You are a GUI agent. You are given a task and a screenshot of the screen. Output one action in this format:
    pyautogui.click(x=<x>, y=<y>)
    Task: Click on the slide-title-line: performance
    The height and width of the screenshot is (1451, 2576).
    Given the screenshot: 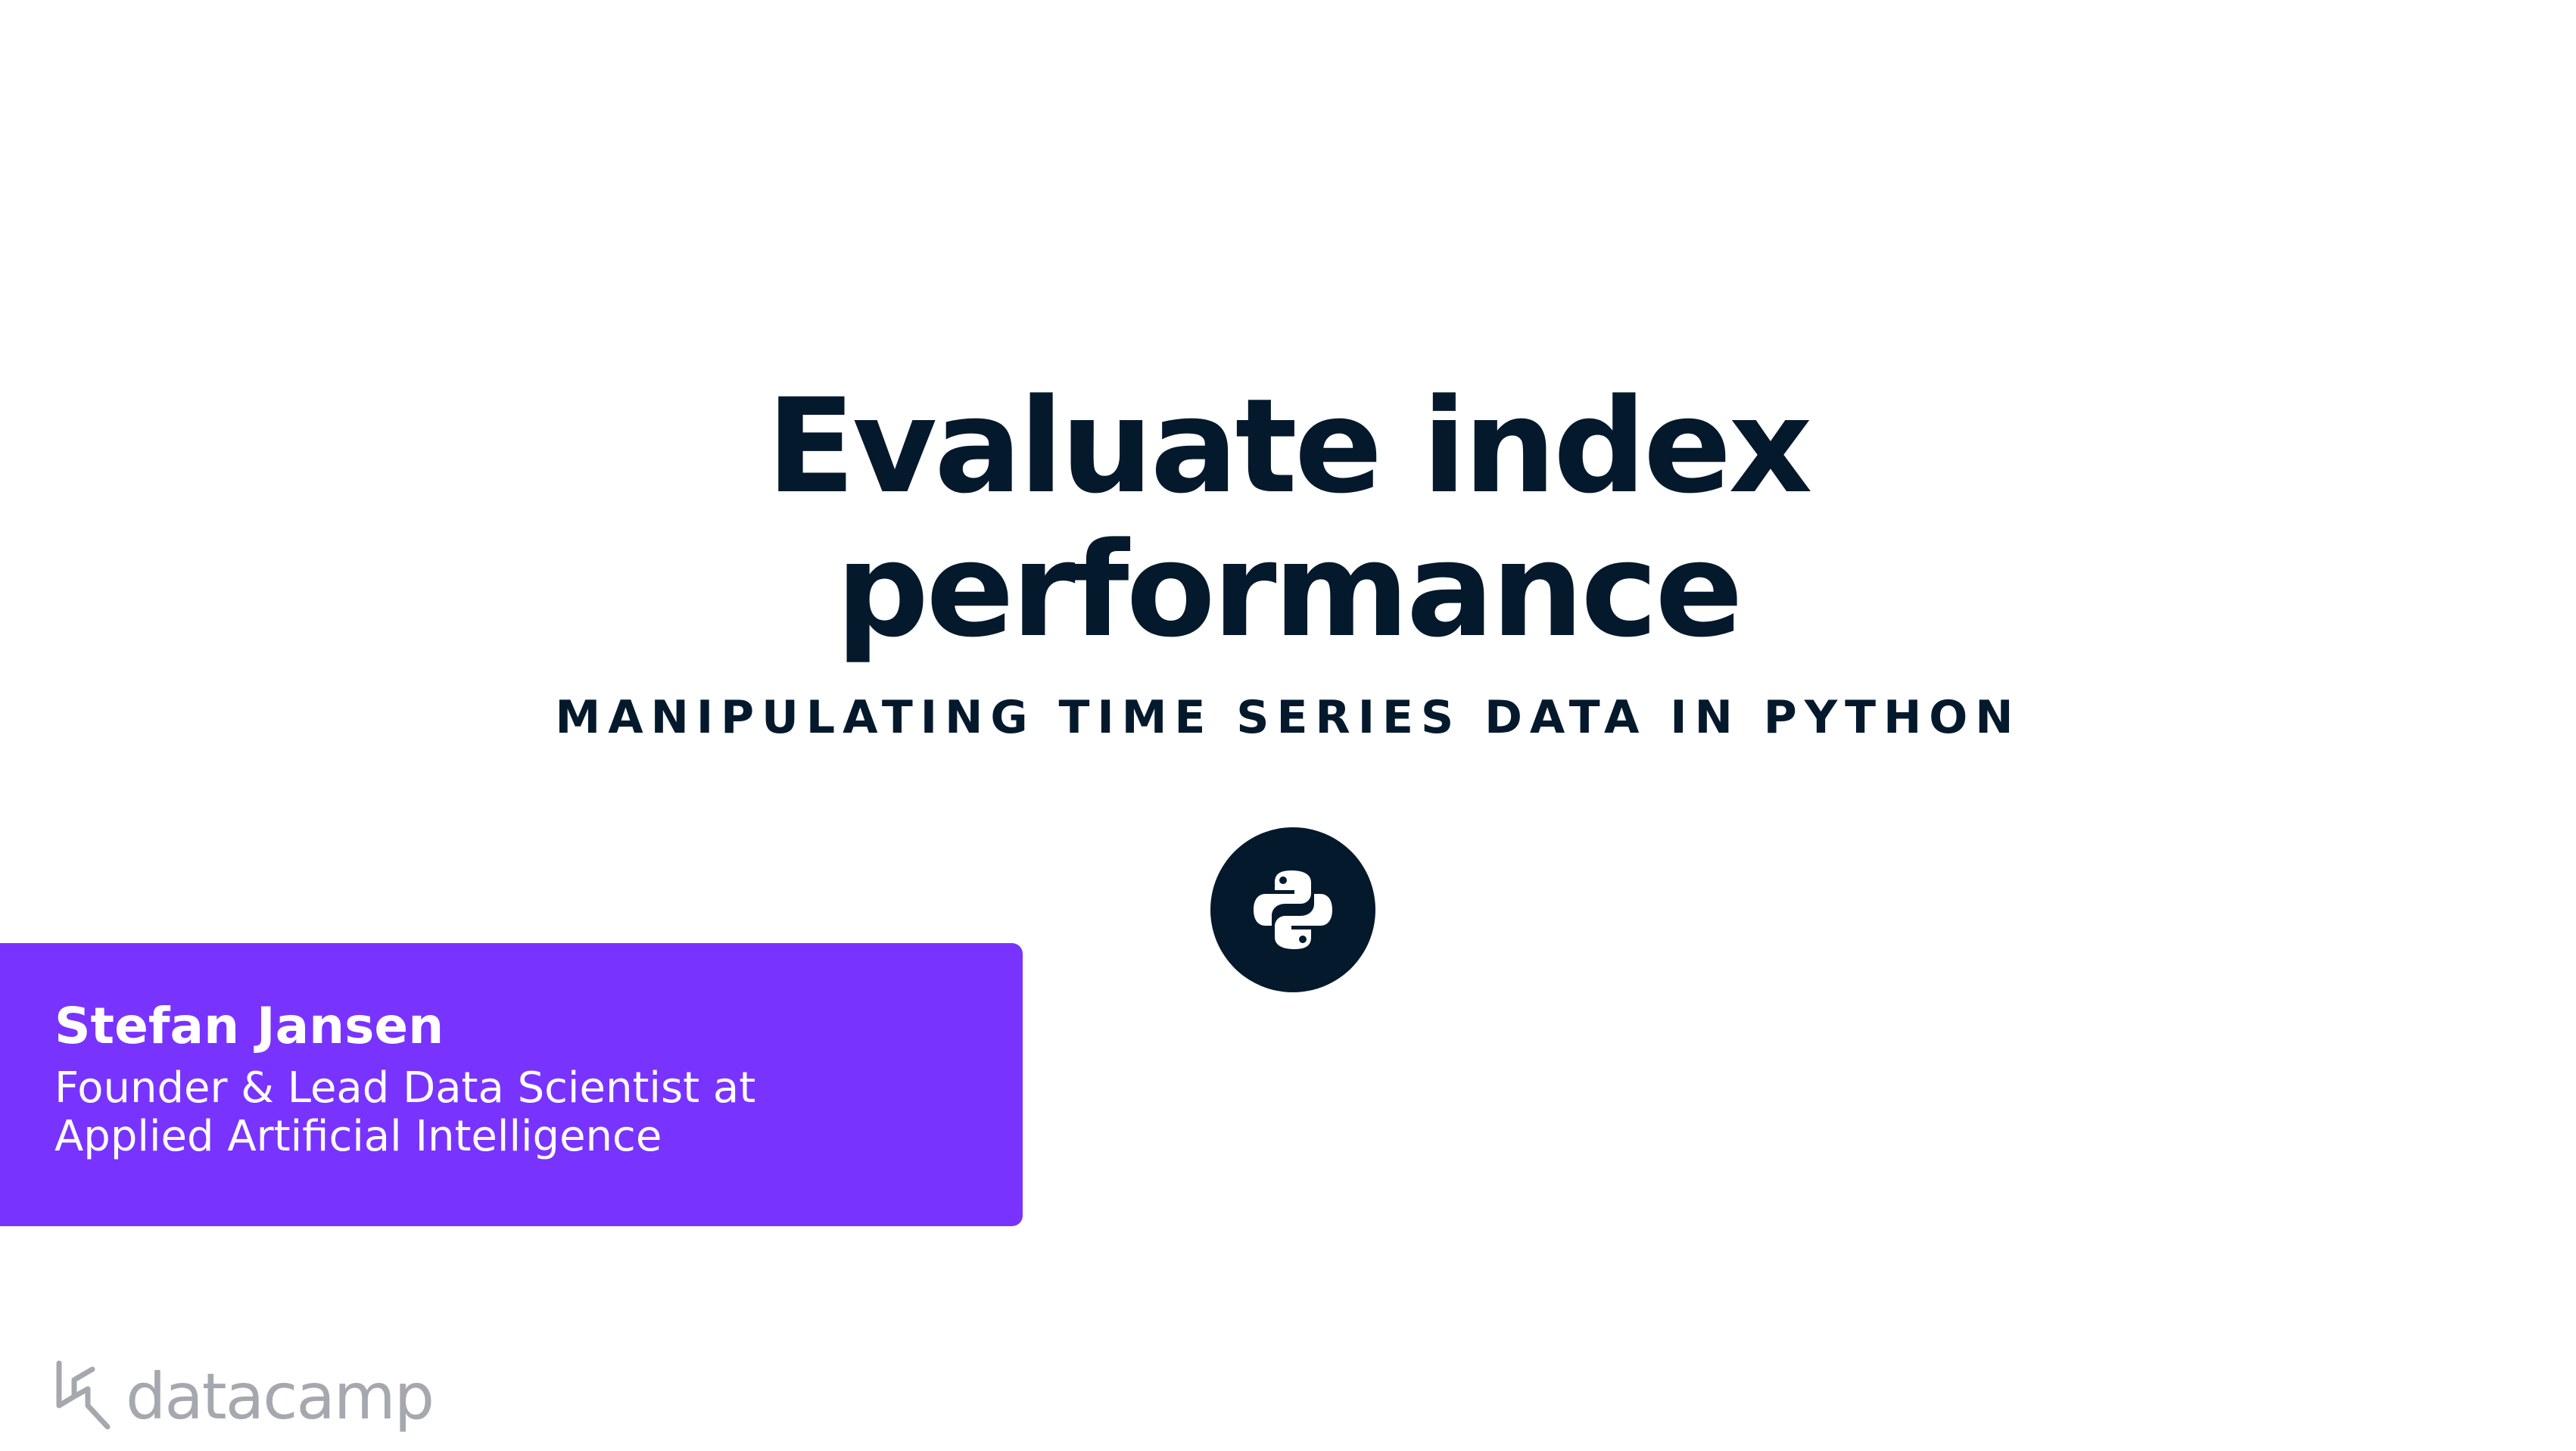 What is the action you would take?
    pyautogui.click(x=1289, y=590)
    